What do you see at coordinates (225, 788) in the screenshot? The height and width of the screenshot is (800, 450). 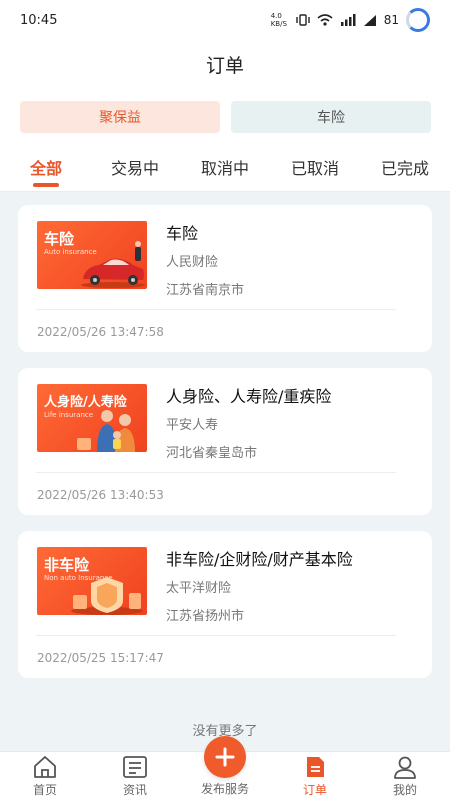 I see `publish-service-label: 发布服务` at bounding box center [225, 788].